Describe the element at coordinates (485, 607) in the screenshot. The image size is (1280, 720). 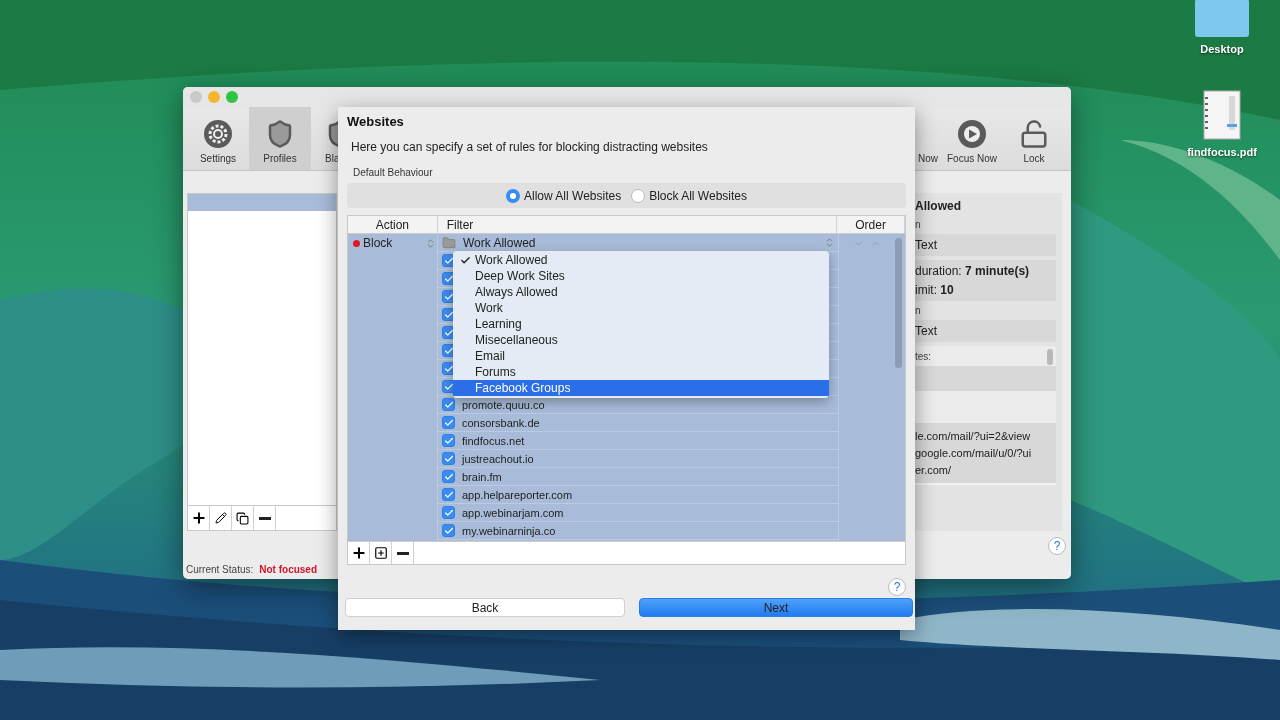
I see `back-button: Back` at that location.